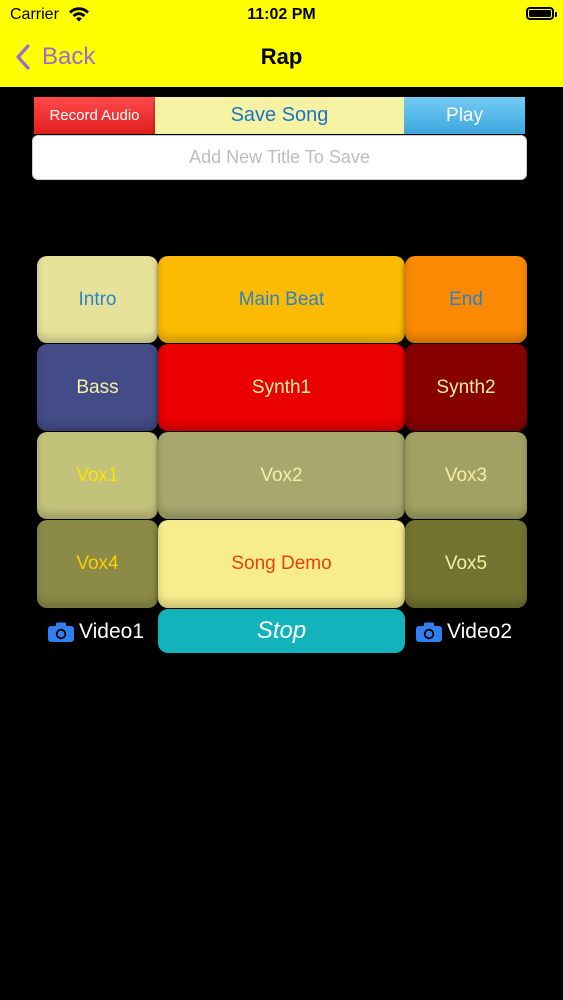  I want to click on battery-icon, so click(541, 13).